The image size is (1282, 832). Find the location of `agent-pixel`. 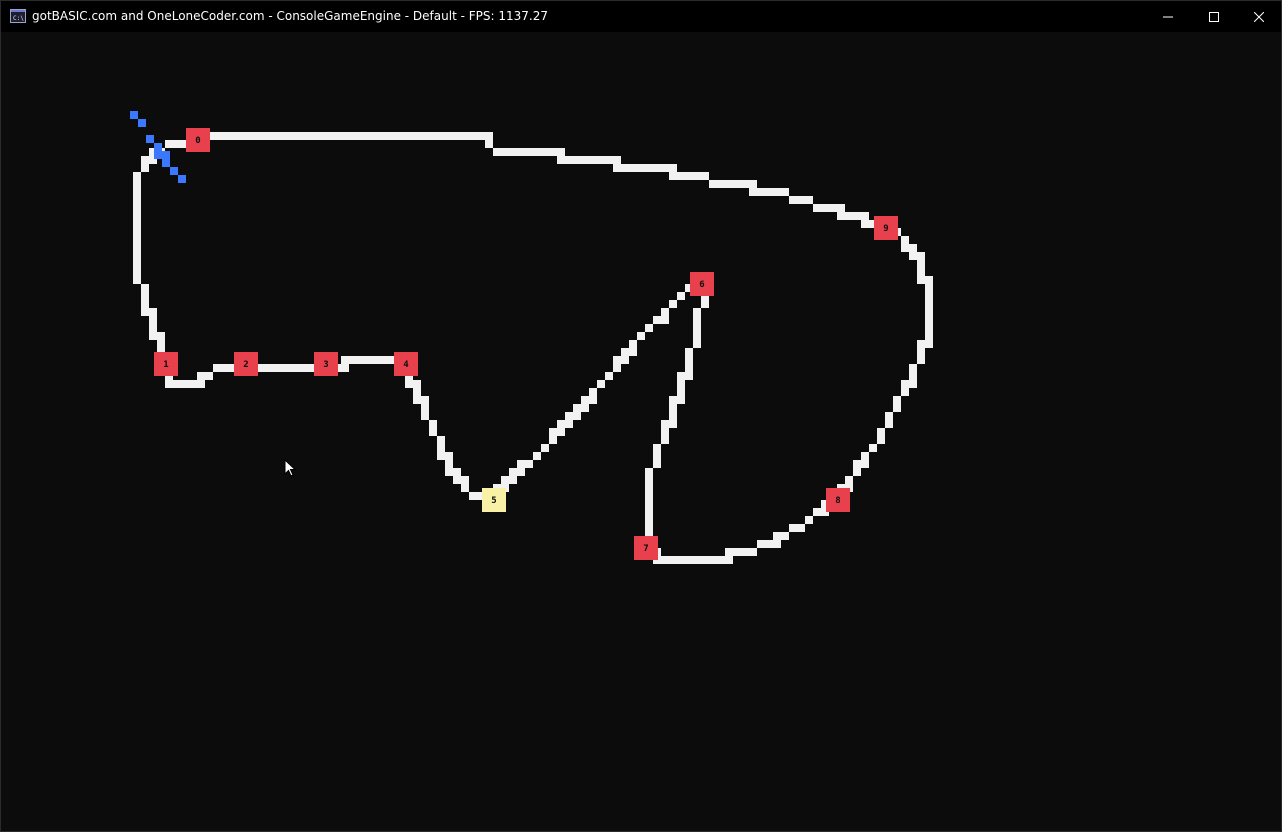

agent-pixel is located at coordinates (142, 123).